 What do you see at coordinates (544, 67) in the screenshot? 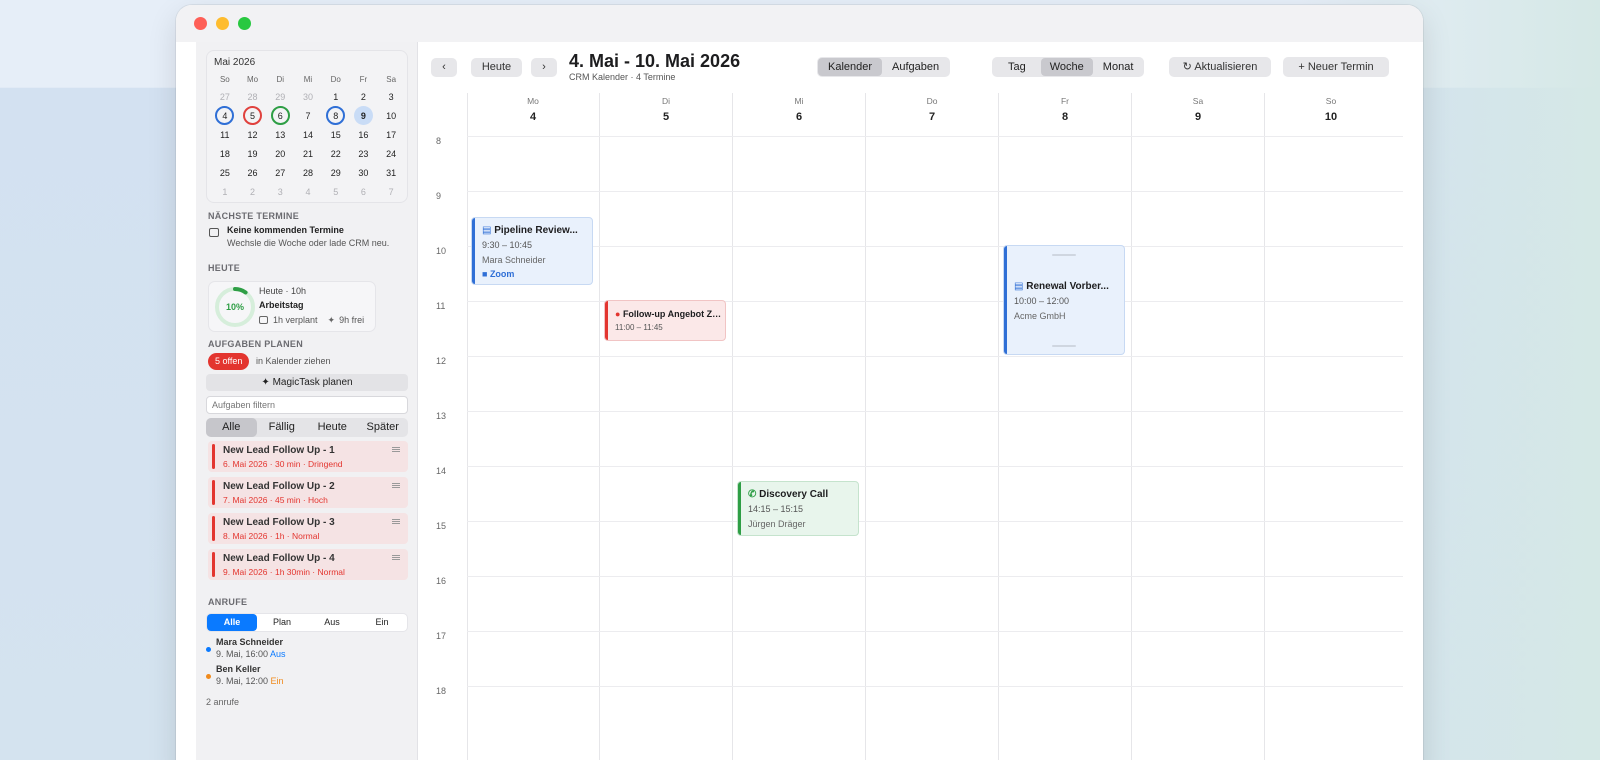
I see `next-week-button: ›` at bounding box center [544, 67].